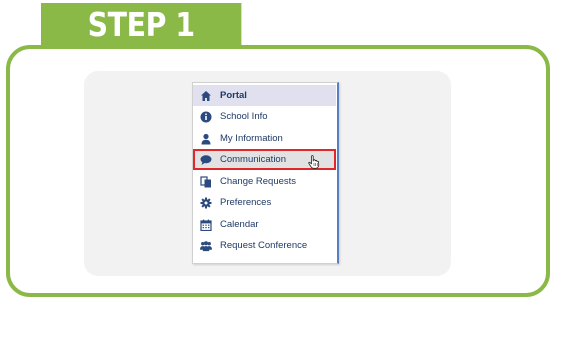 The width and height of the screenshot is (563, 354). I want to click on menu-item-label: Change Requests, so click(258, 181).